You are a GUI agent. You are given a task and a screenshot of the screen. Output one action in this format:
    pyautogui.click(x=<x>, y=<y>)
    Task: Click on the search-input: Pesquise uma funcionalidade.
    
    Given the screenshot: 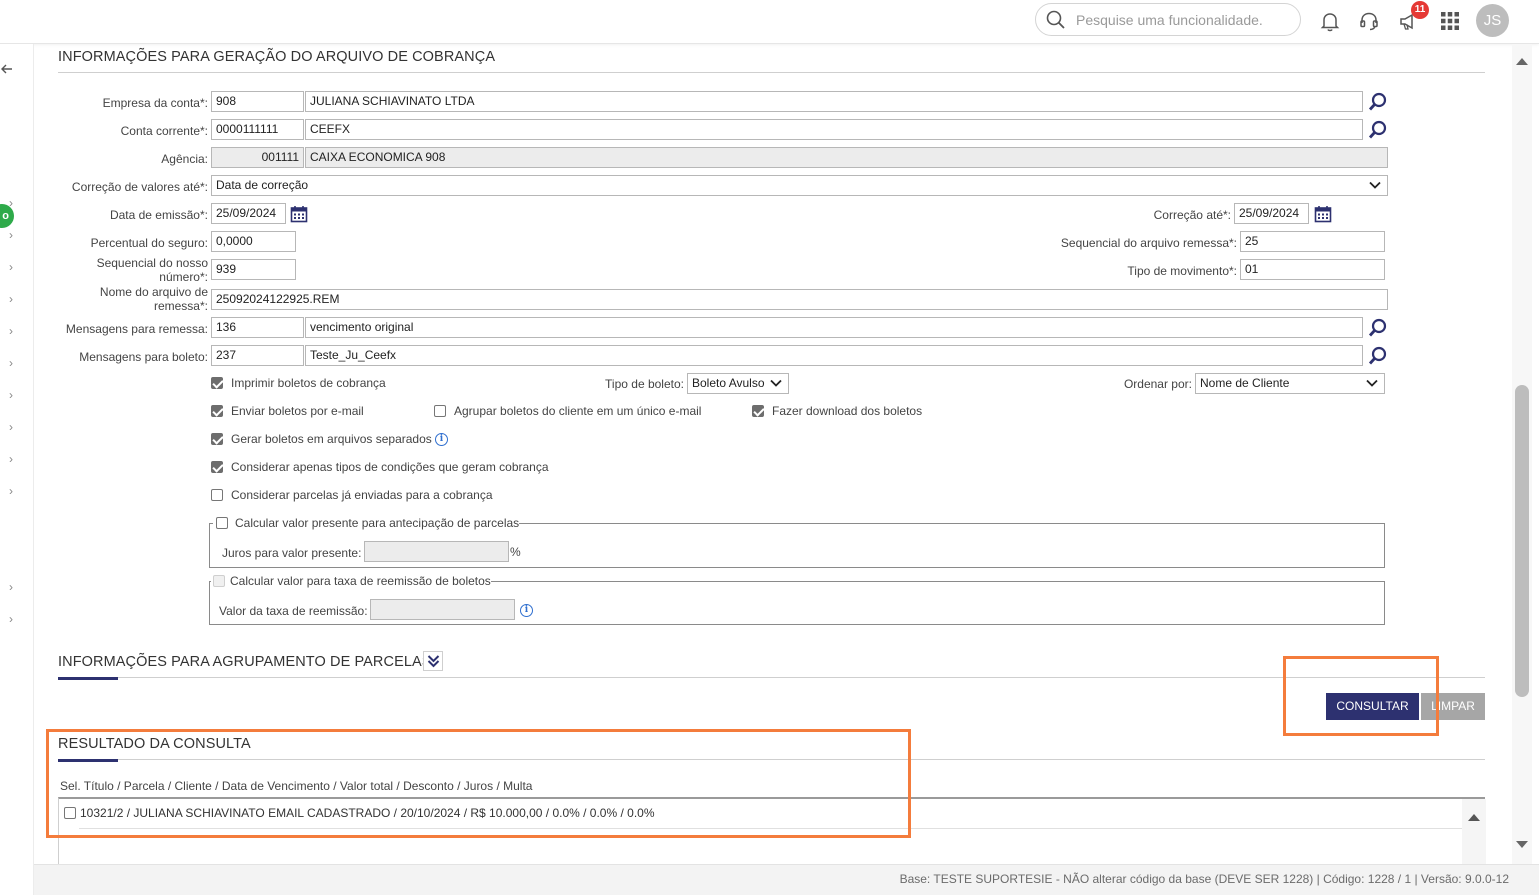 What is the action you would take?
    pyautogui.click(x=1169, y=20)
    